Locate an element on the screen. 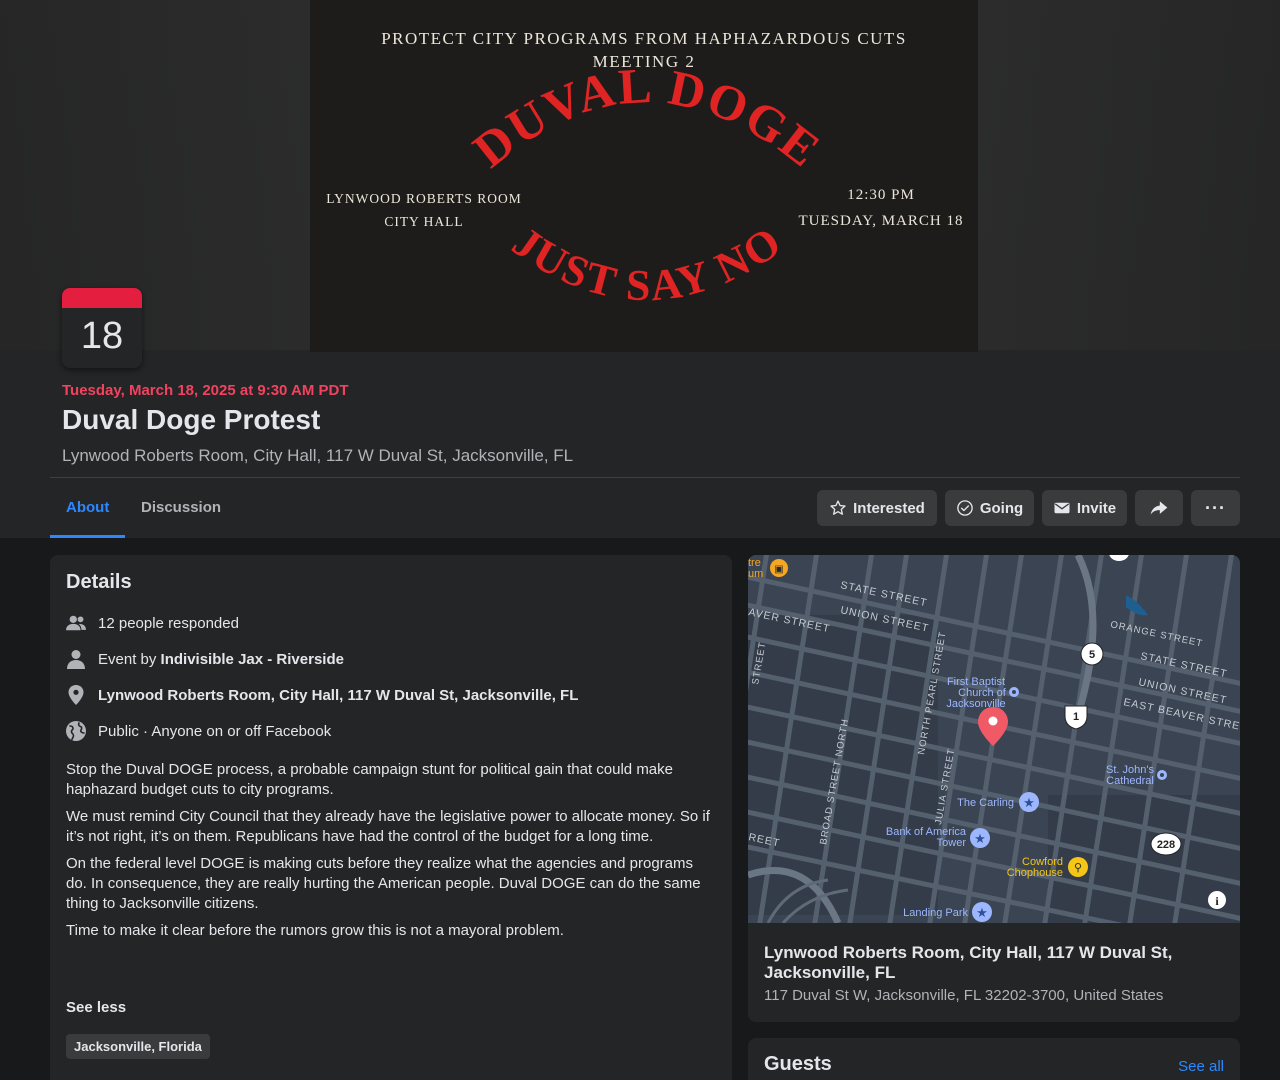 Image resolution: width=1280 pixels, height=1080 pixels. host-prefix: Event by is located at coordinates (127, 659).